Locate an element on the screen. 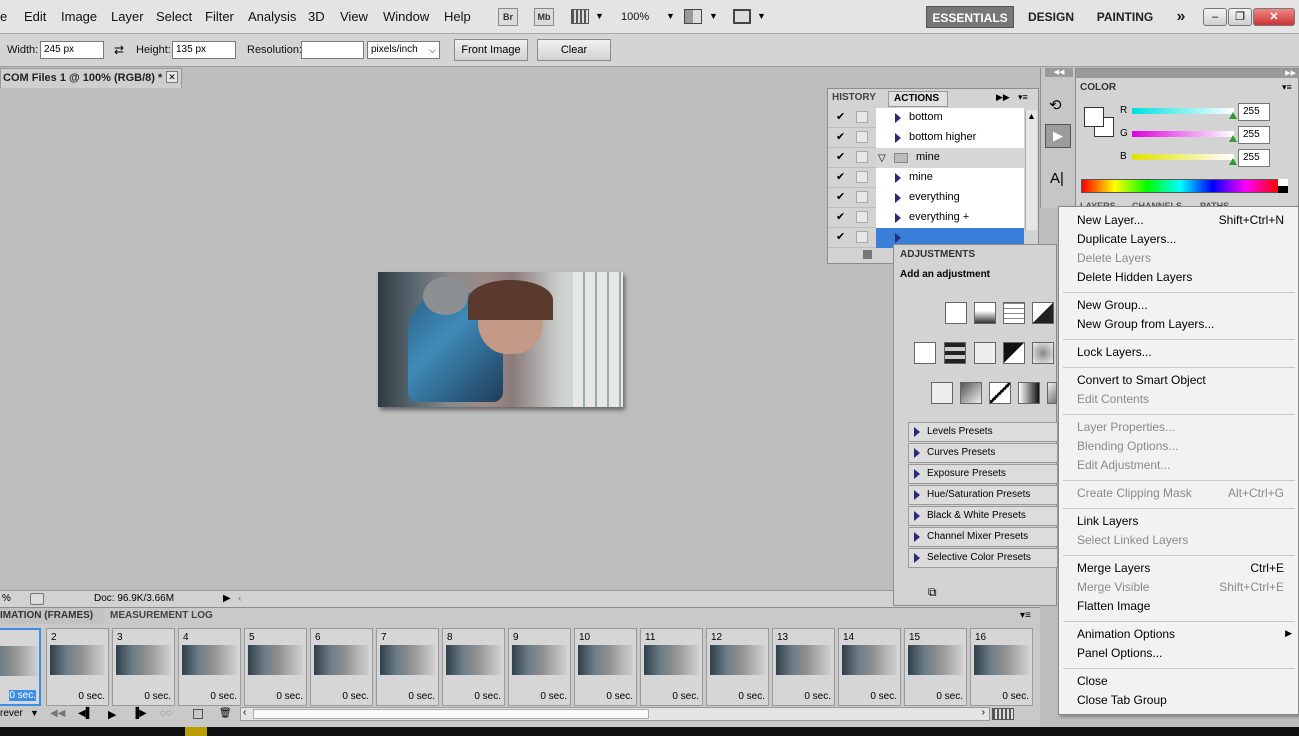 This screenshot has height=736, width=1299. animation-frame: 9 0 sec. is located at coordinates (539, 667).